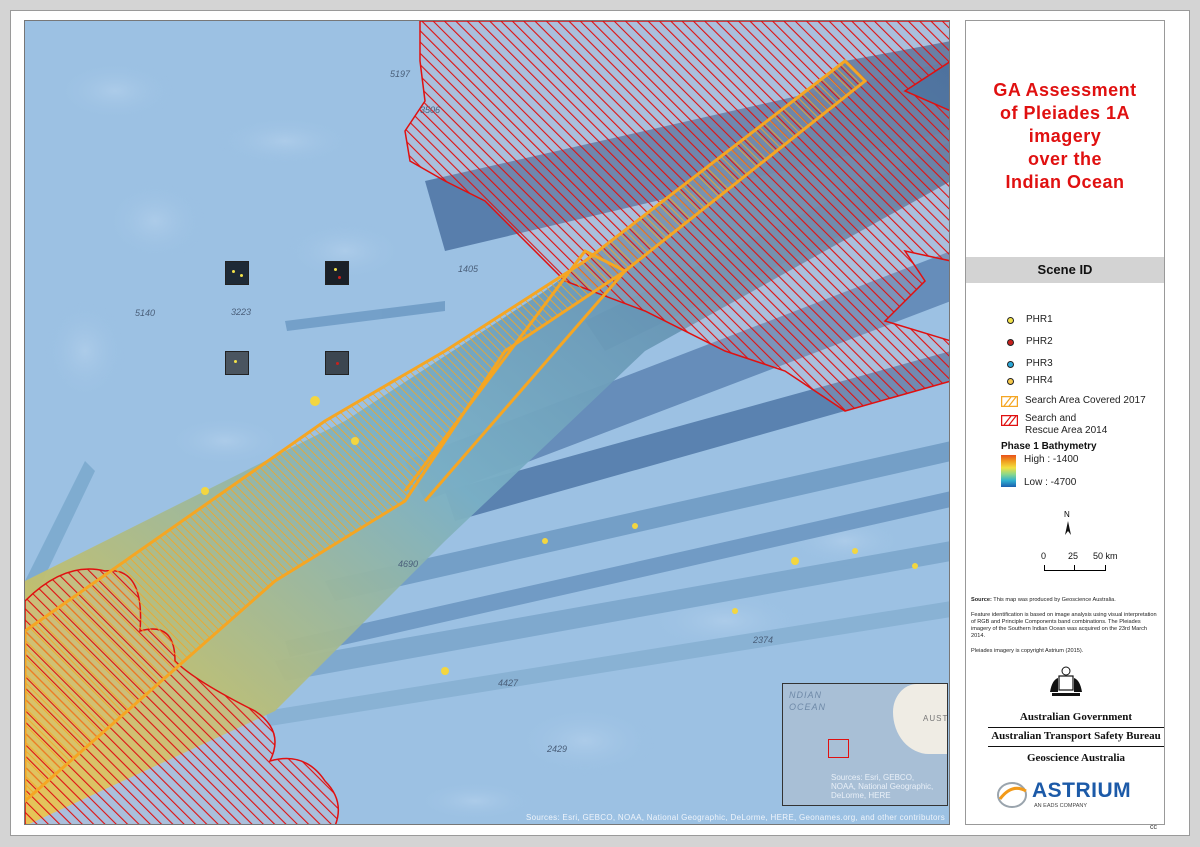  What do you see at coordinates (468, 269) in the screenshot?
I see `depth-label: 1405` at bounding box center [468, 269].